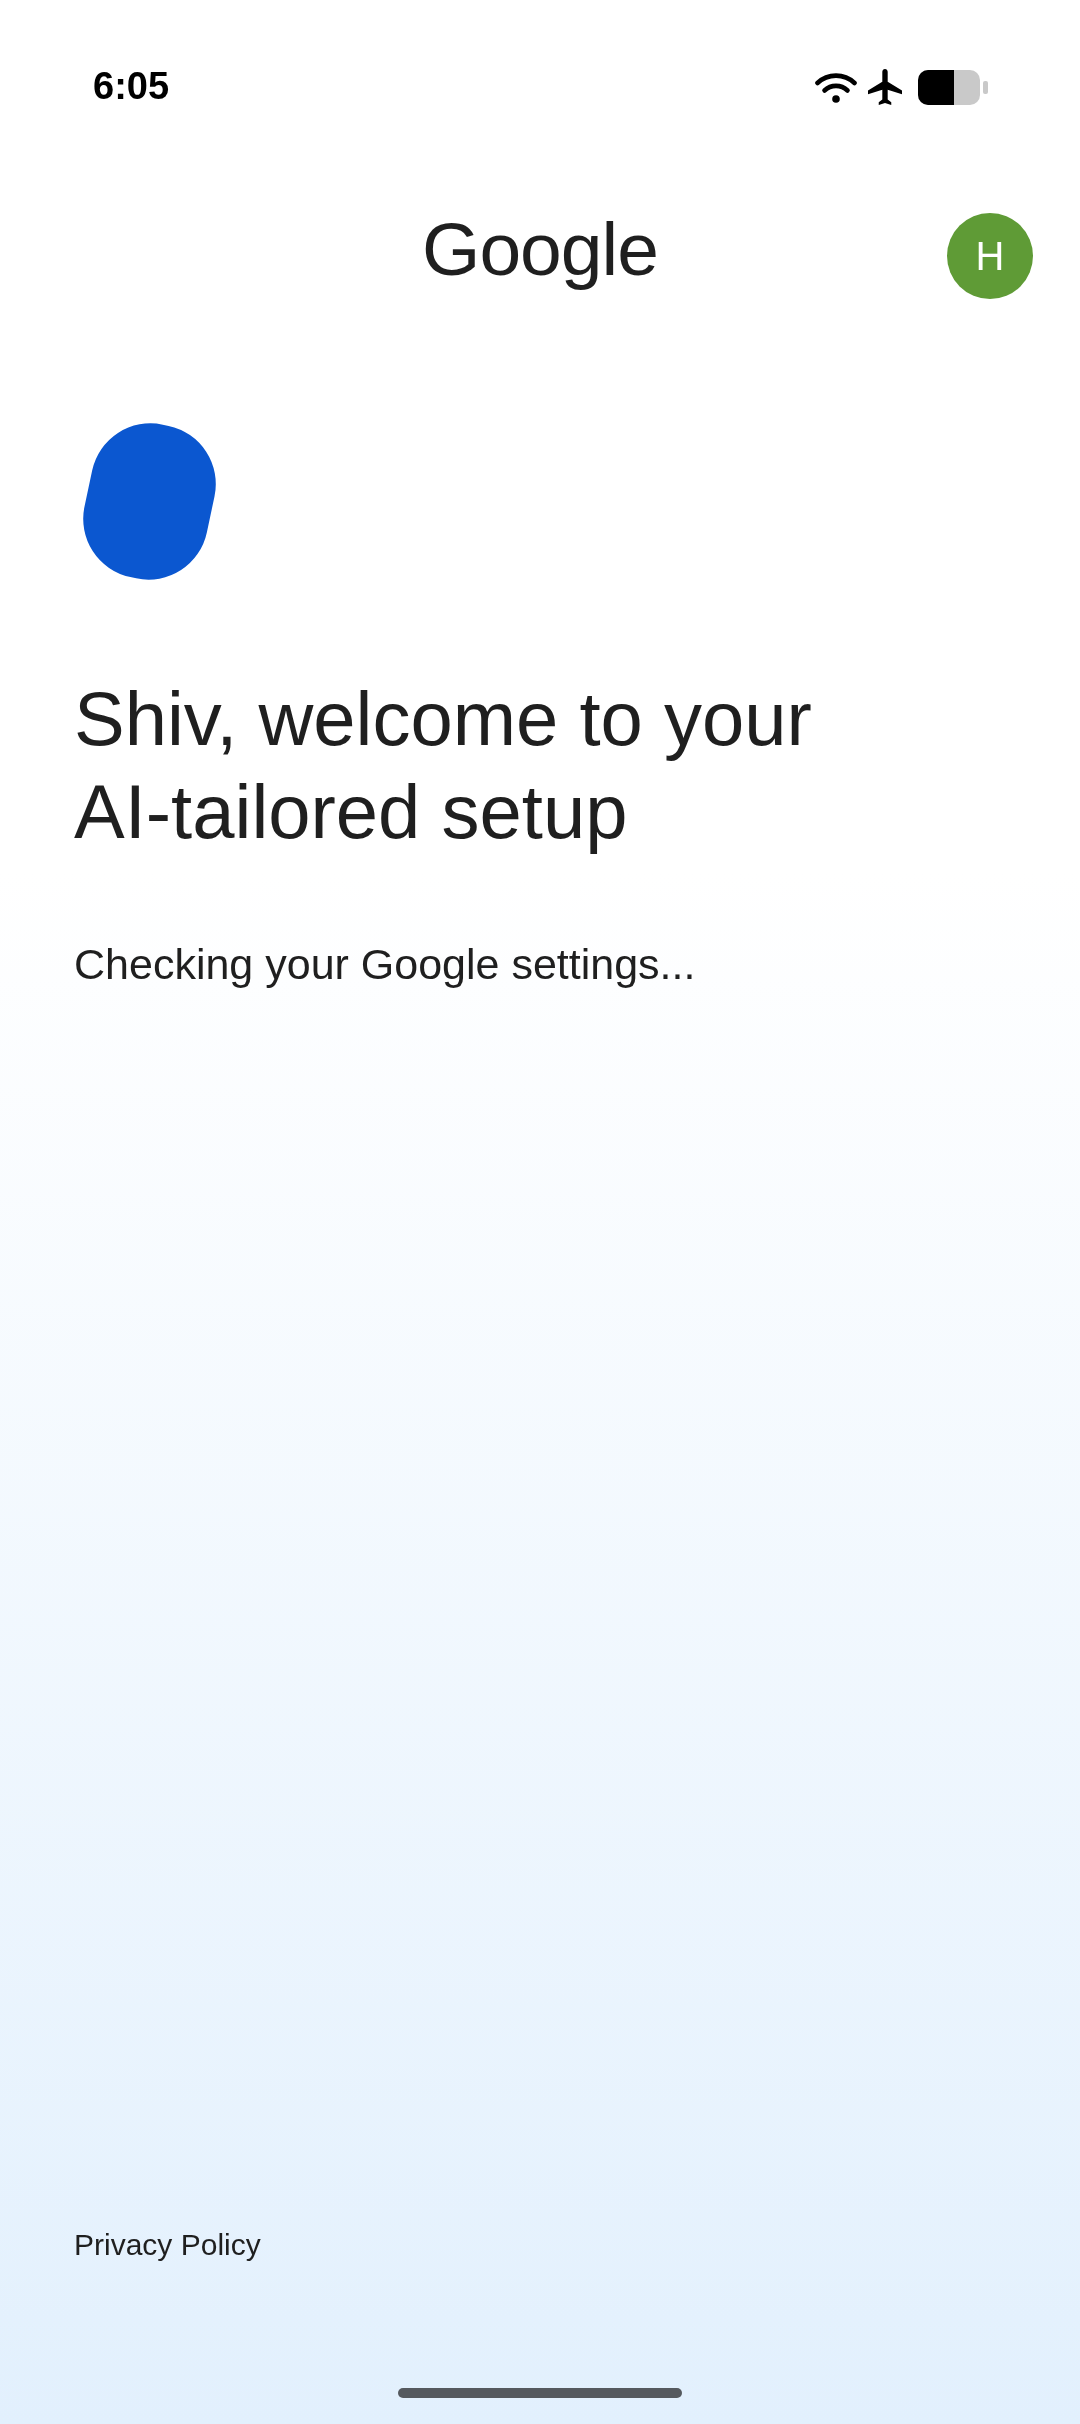 This screenshot has width=1080, height=2424. I want to click on google-logo: Google, so click(540, 249).